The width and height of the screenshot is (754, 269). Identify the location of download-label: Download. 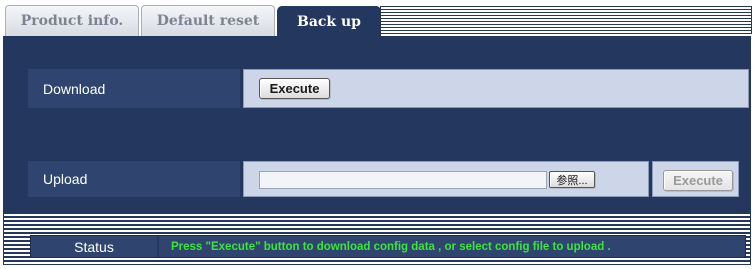
(134, 88).